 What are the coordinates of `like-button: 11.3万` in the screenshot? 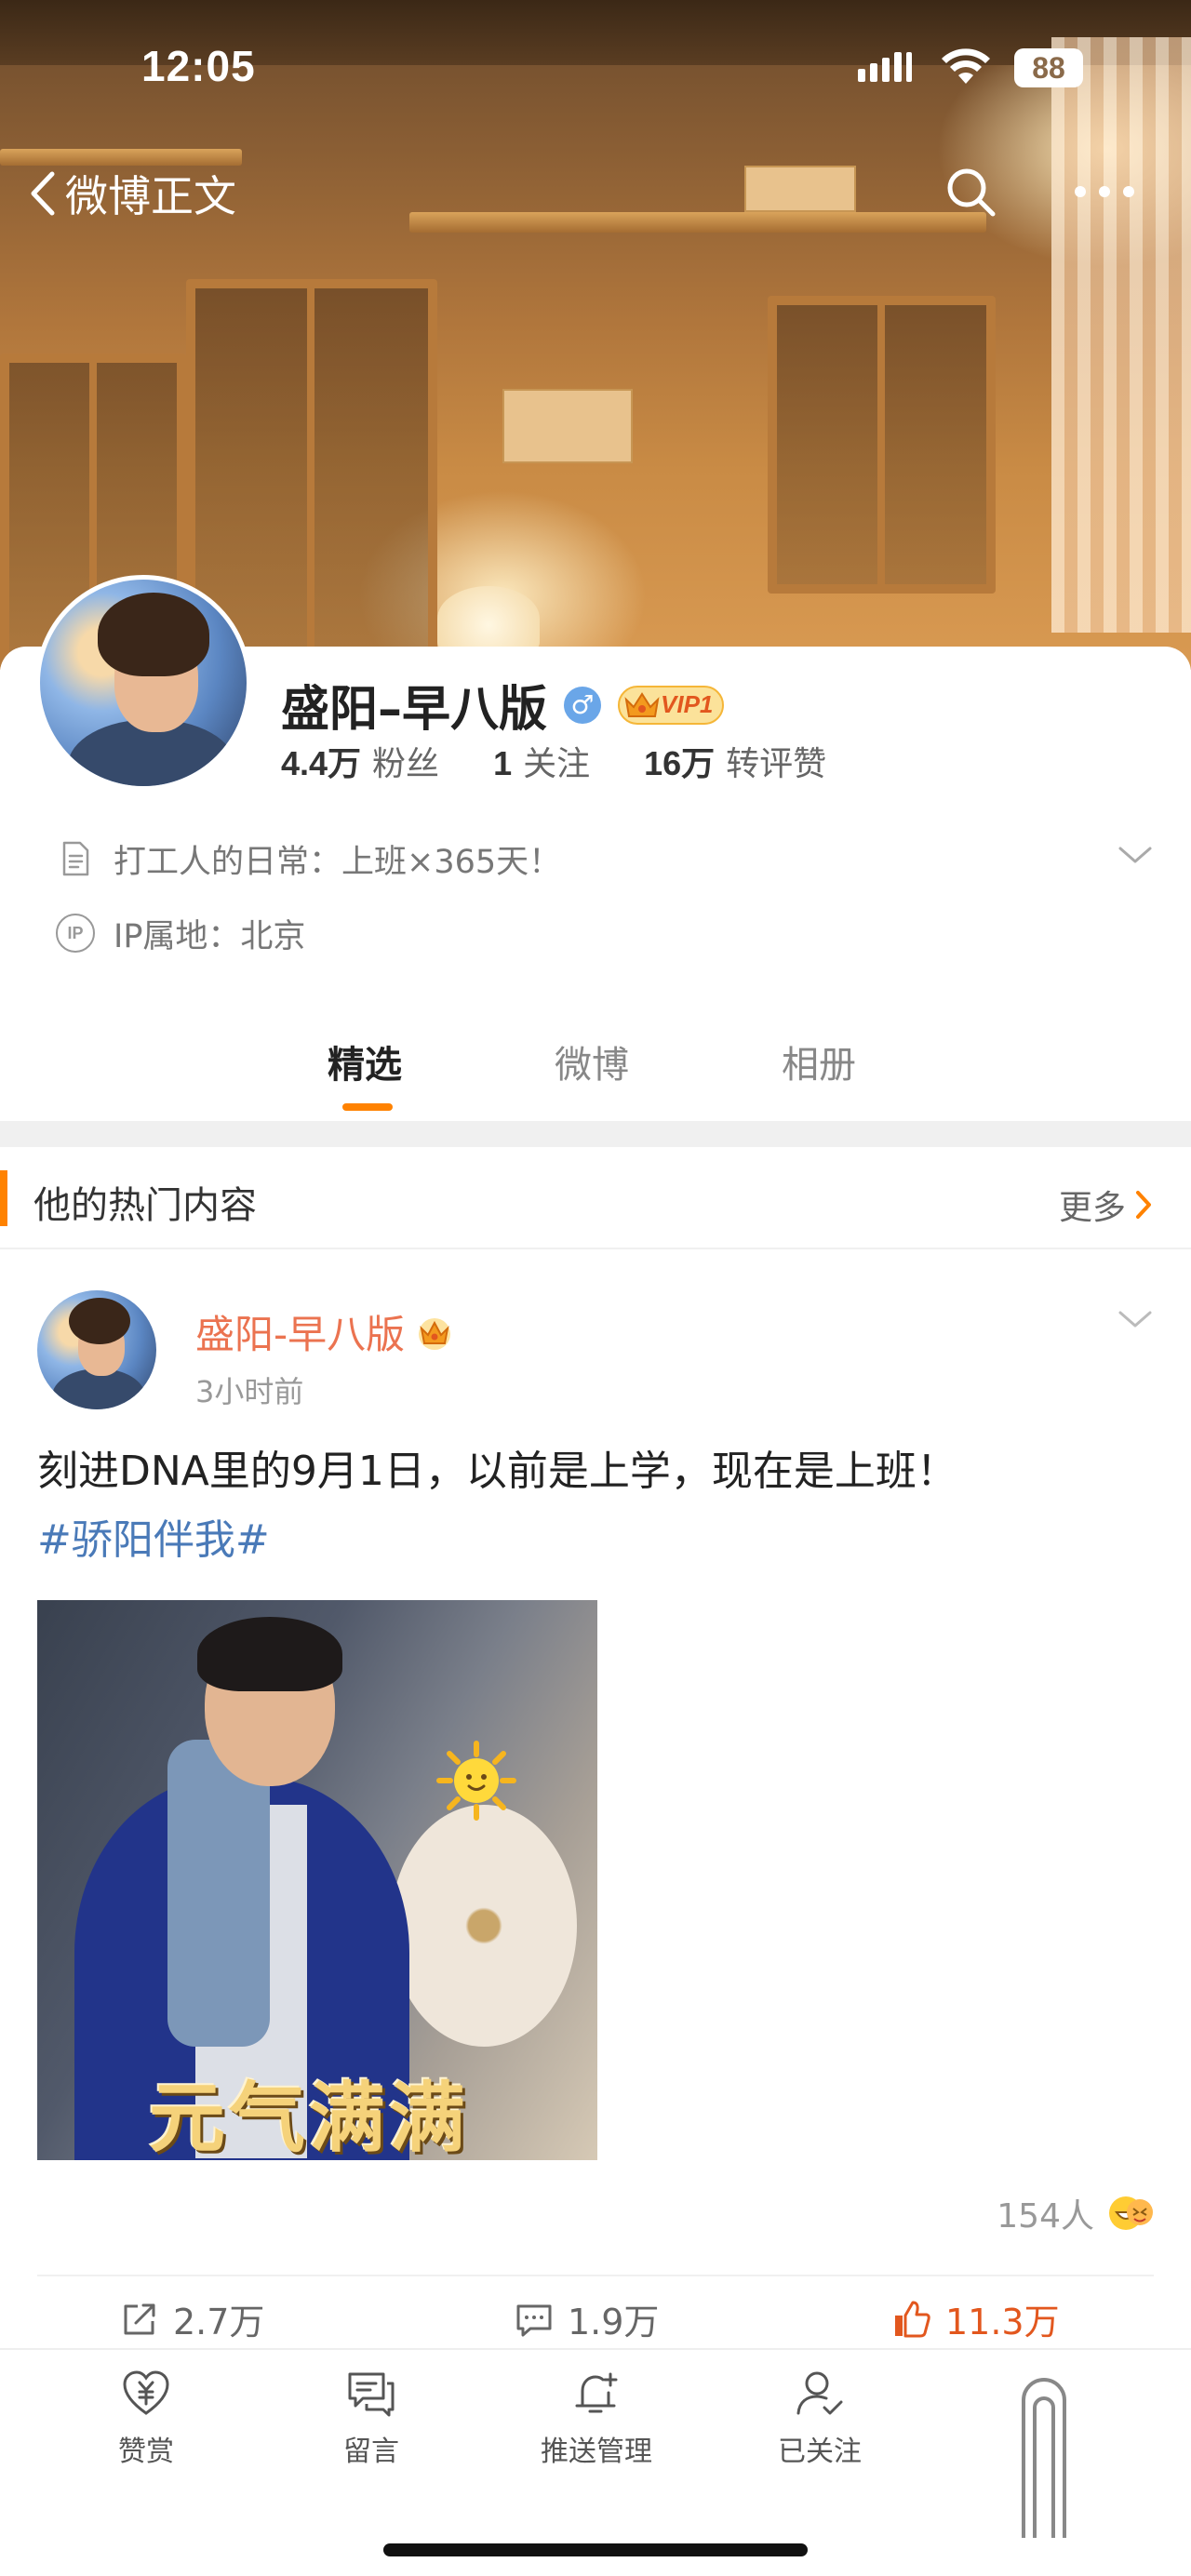 It's located at (975, 2318).